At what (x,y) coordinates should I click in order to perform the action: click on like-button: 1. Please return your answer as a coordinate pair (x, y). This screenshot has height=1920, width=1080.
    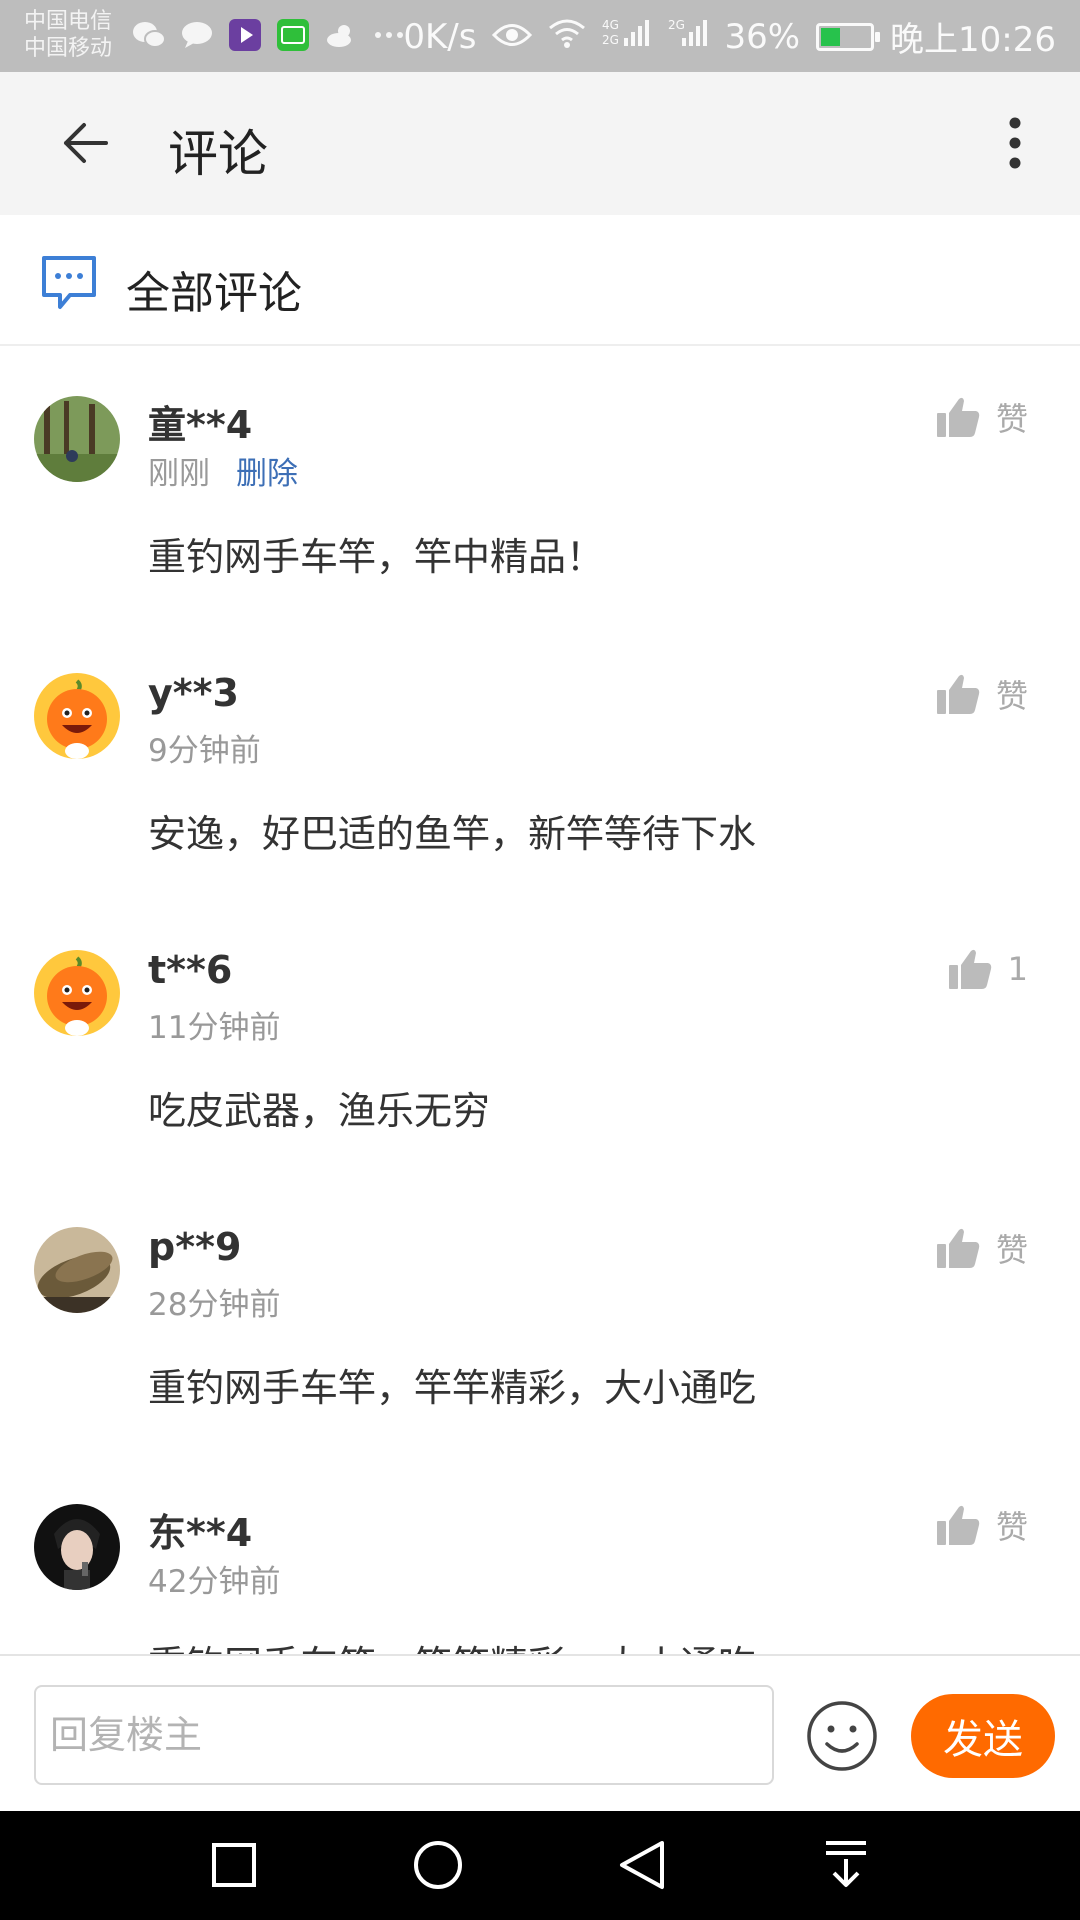
    Looking at the image, I should click on (988, 969).